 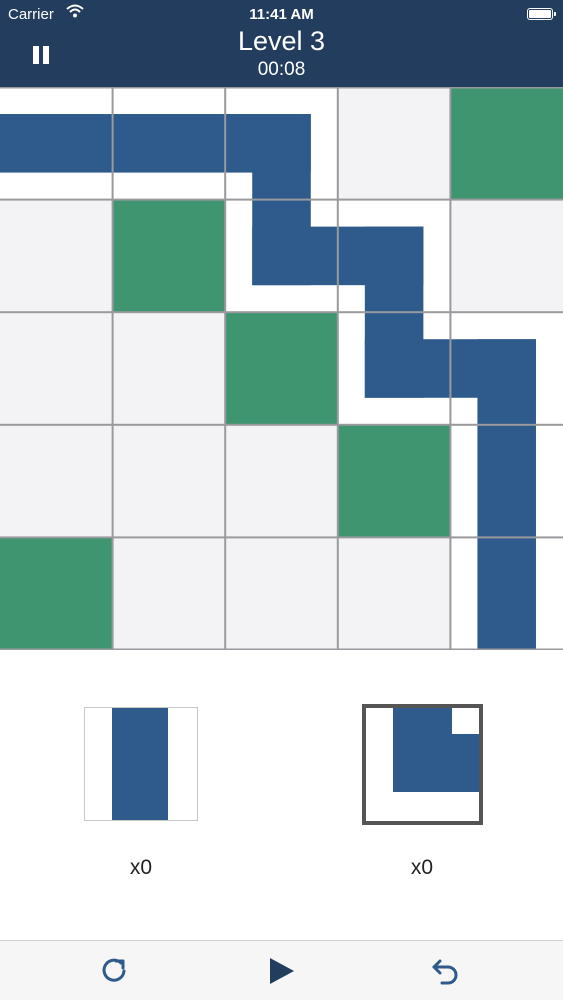 I want to click on piece-corner-top-right, so click(x=422, y=764).